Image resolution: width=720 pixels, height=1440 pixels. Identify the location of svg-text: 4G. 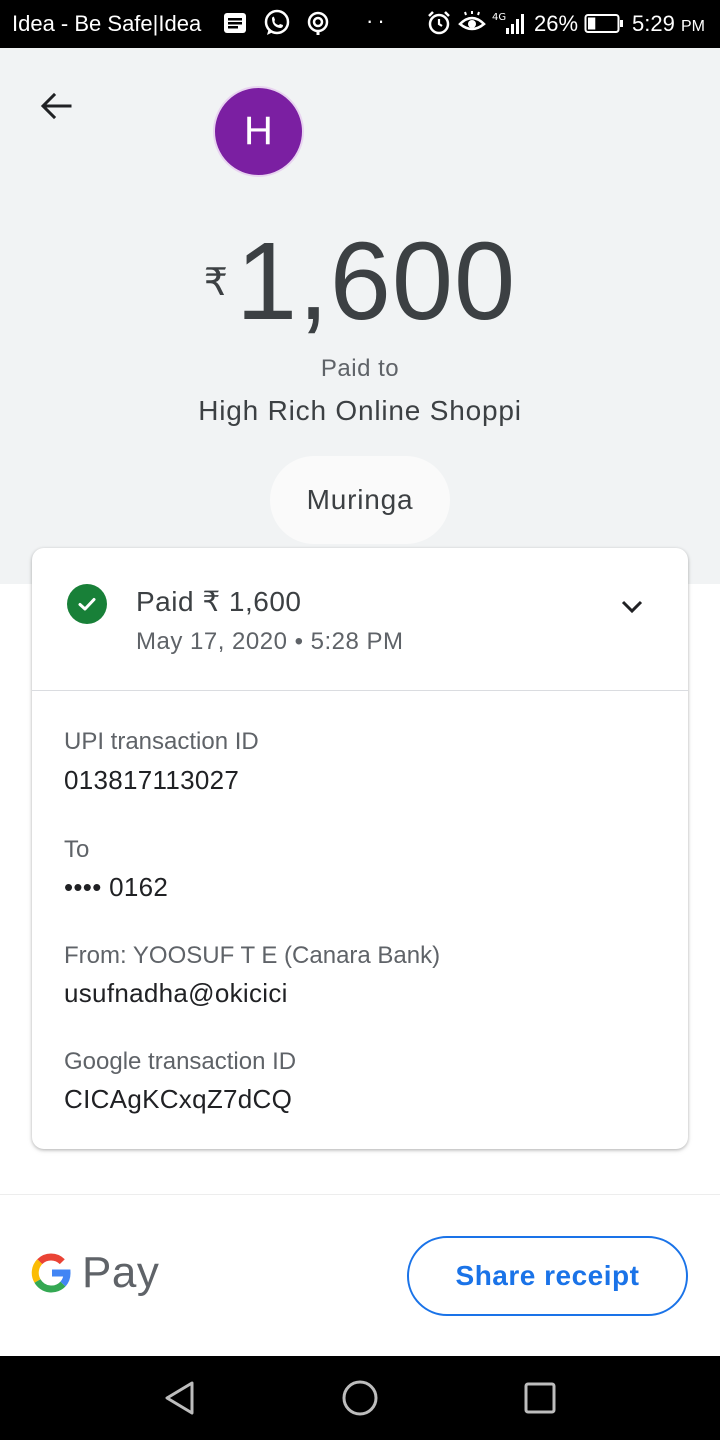
(499, 17).